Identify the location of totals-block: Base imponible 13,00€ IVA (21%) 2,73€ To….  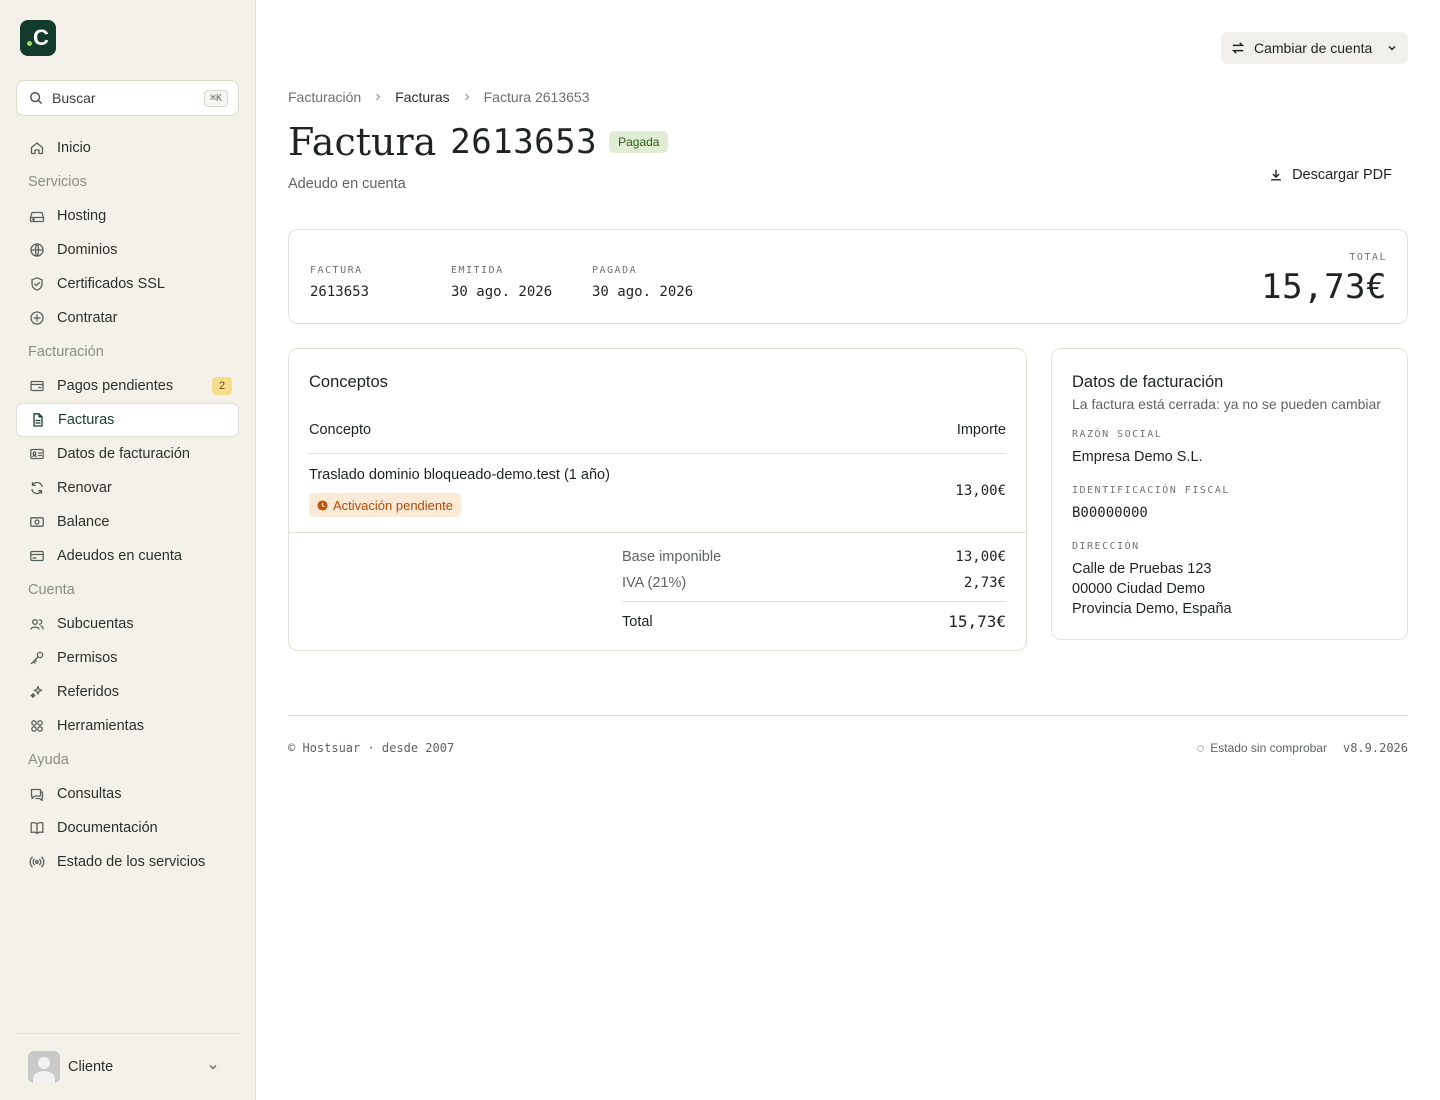
(657, 581).